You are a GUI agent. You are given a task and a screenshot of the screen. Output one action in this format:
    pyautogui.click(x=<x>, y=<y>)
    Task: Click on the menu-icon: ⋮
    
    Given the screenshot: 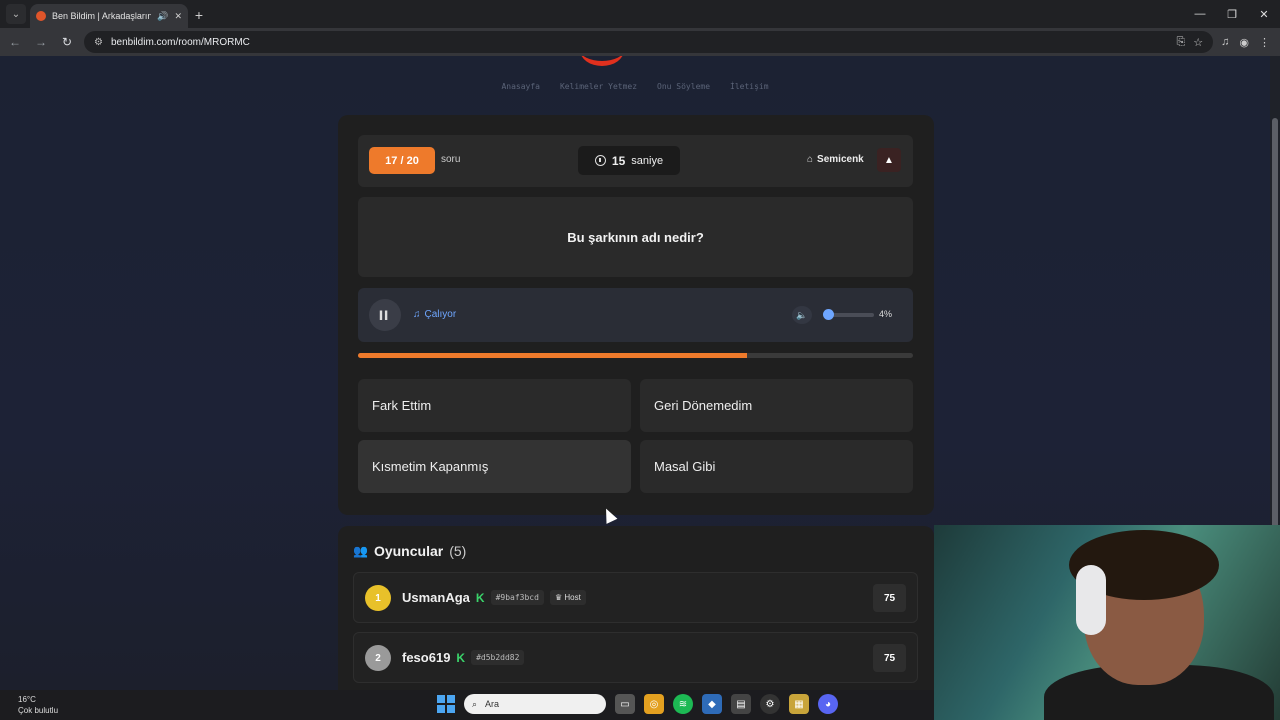 What is the action you would take?
    pyautogui.click(x=1264, y=42)
    